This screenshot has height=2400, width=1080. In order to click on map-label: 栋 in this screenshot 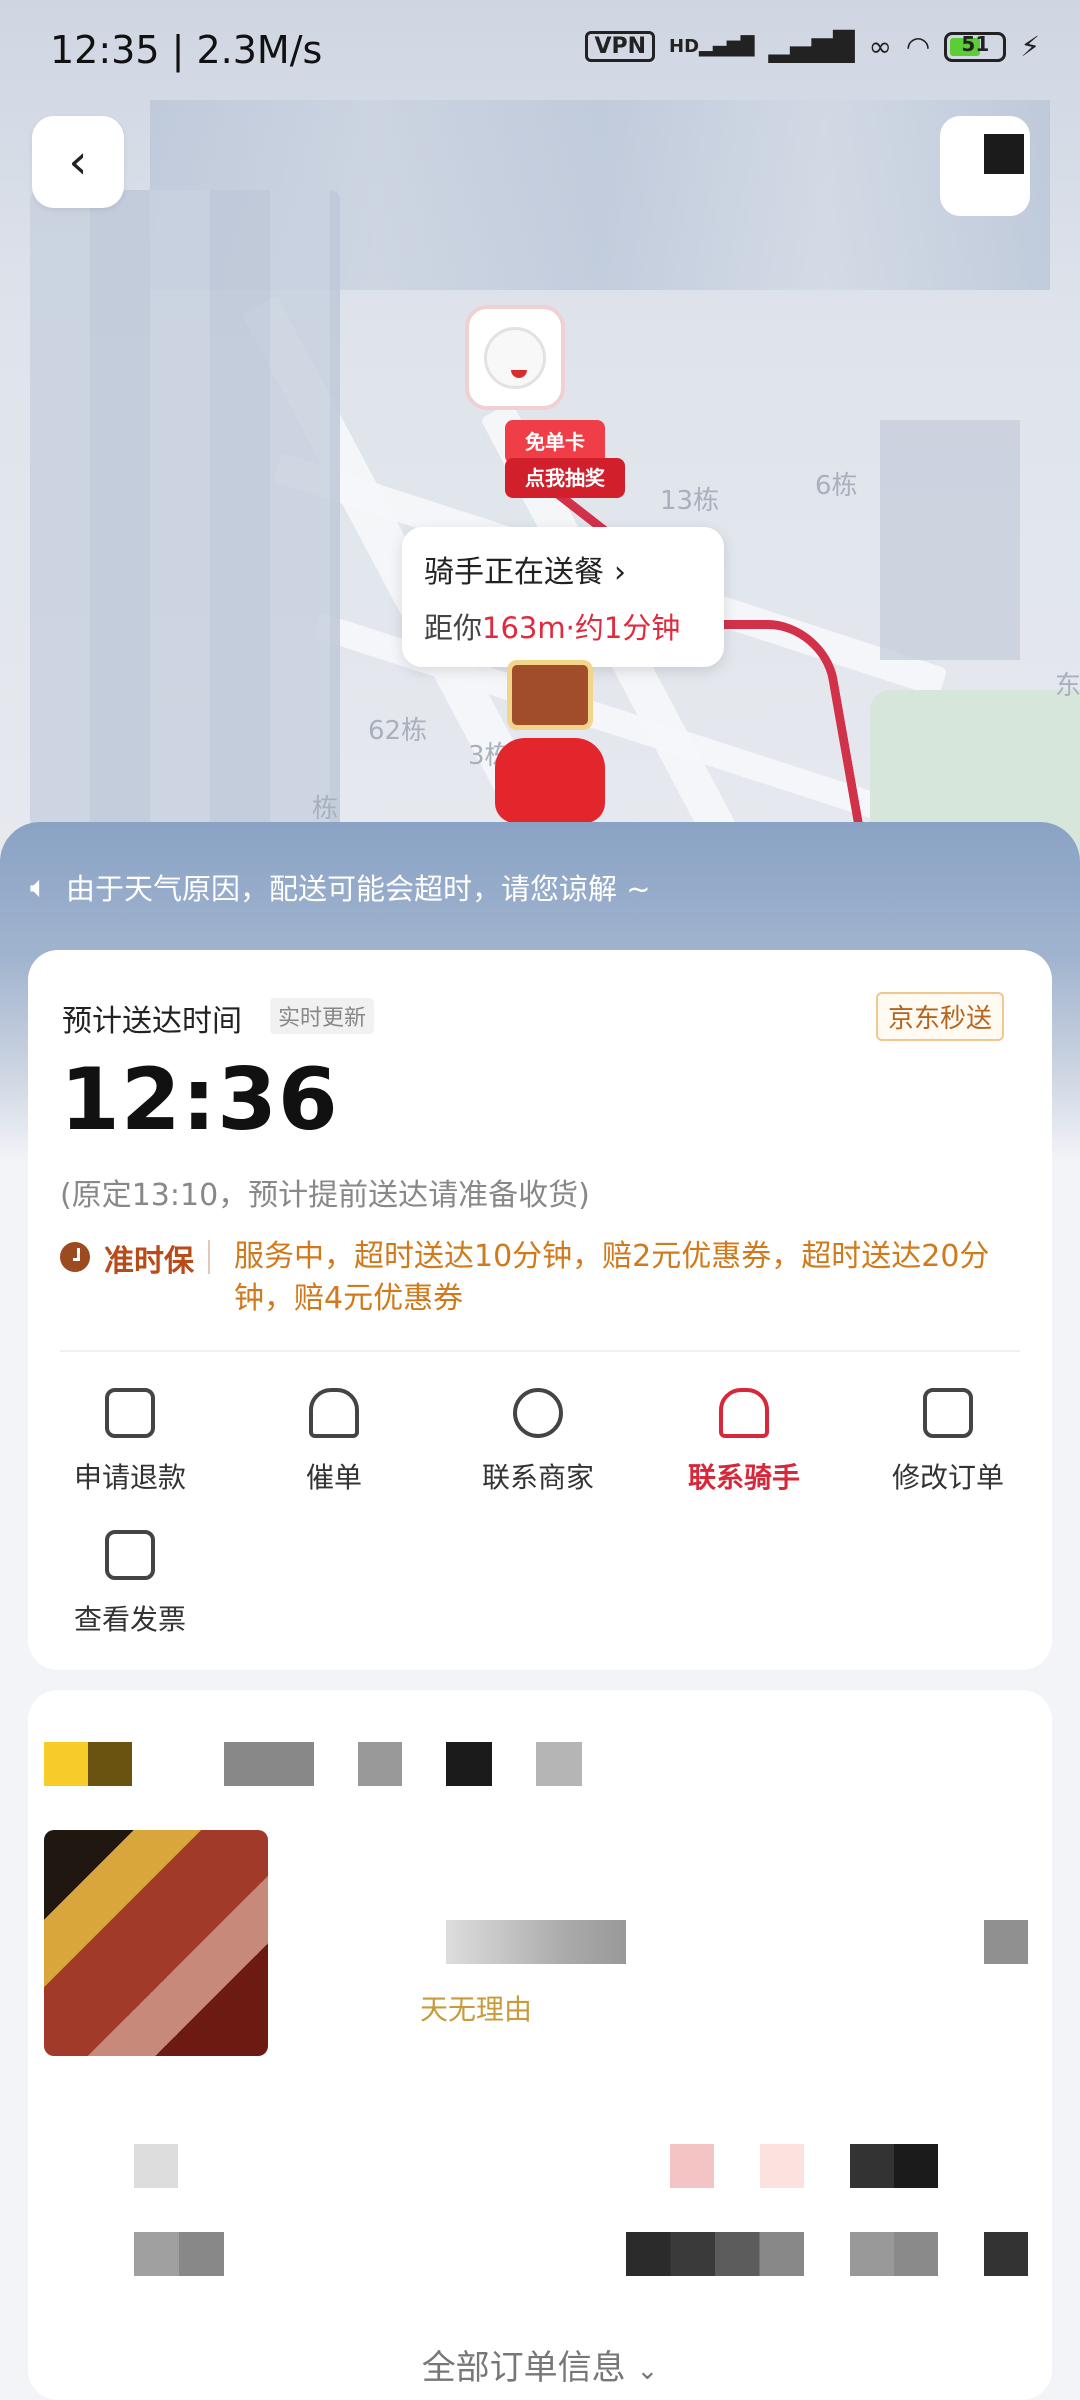, I will do `click(325, 809)`.